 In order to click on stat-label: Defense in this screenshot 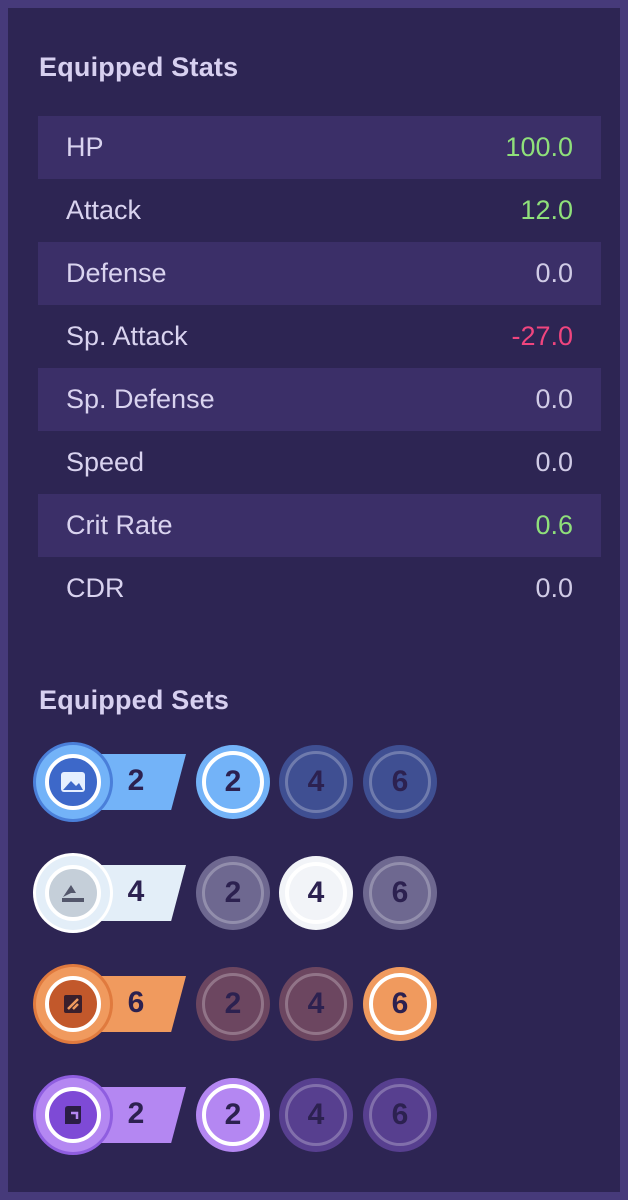, I will do `click(116, 273)`.